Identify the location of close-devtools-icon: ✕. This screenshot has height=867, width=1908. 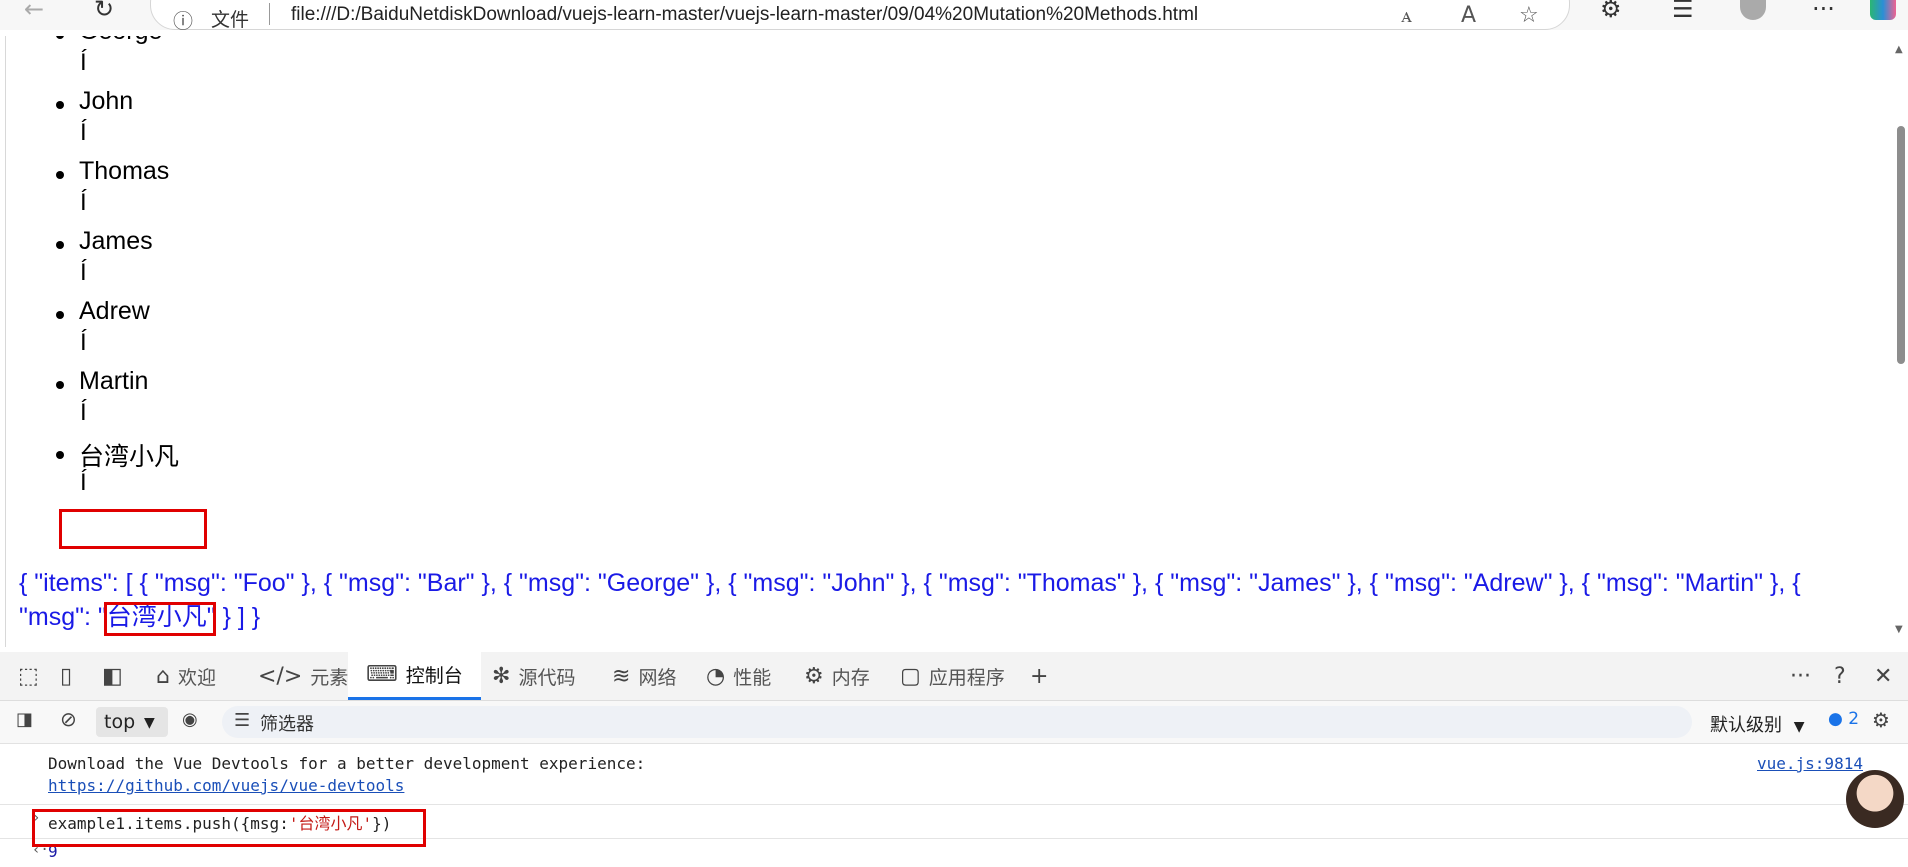
(1883, 676).